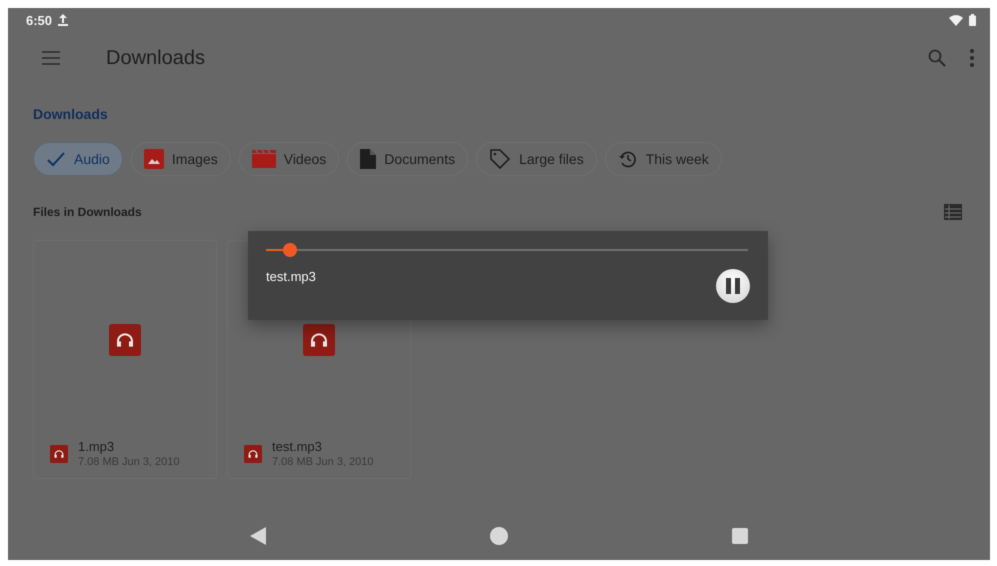 The height and width of the screenshot is (566, 997). What do you see at coordinates (953, 212) in the screenshot?
I see `list-view-icon` at bounding box center [953, 212].